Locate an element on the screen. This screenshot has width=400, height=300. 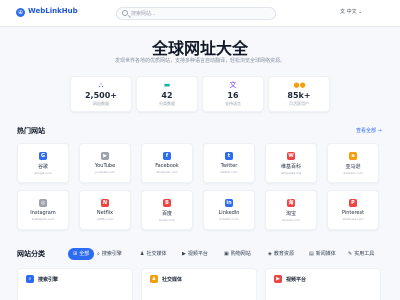
stat-card-categories: ▬ 42 分类数量 is located at coordinates (167, 94).